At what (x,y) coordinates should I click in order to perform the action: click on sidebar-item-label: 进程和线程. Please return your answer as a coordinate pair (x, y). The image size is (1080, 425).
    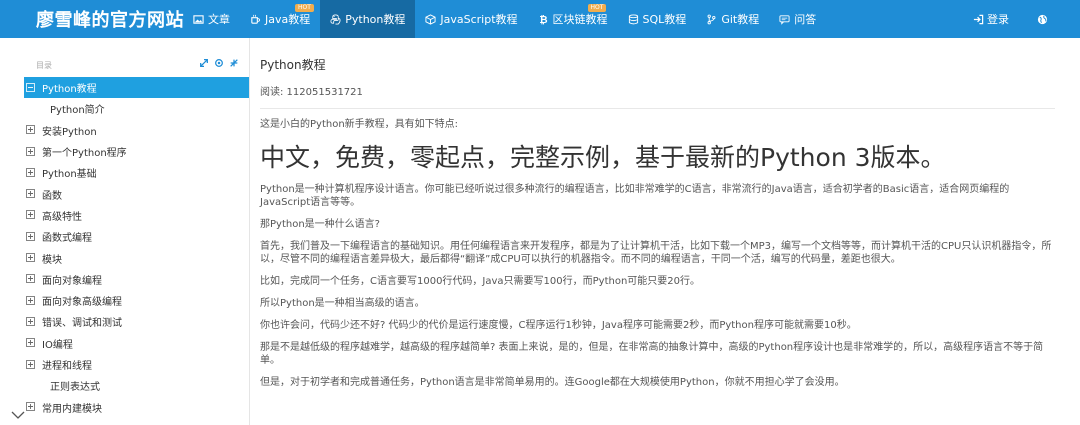
    Looking at the image, I should click on (67, 366).